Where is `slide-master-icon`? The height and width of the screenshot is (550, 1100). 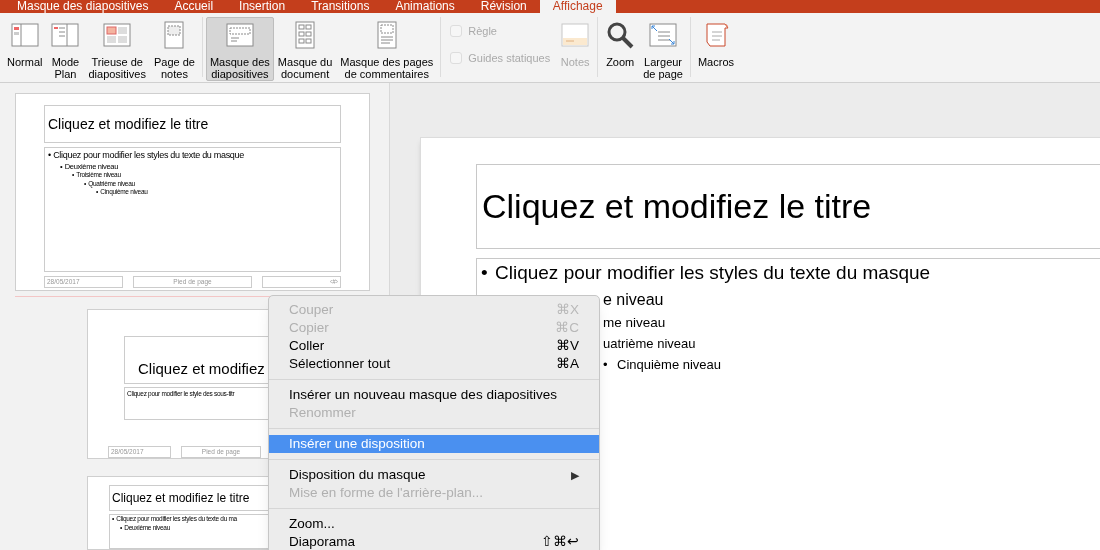 slide-master-icon is located at coordinates (239, 35).